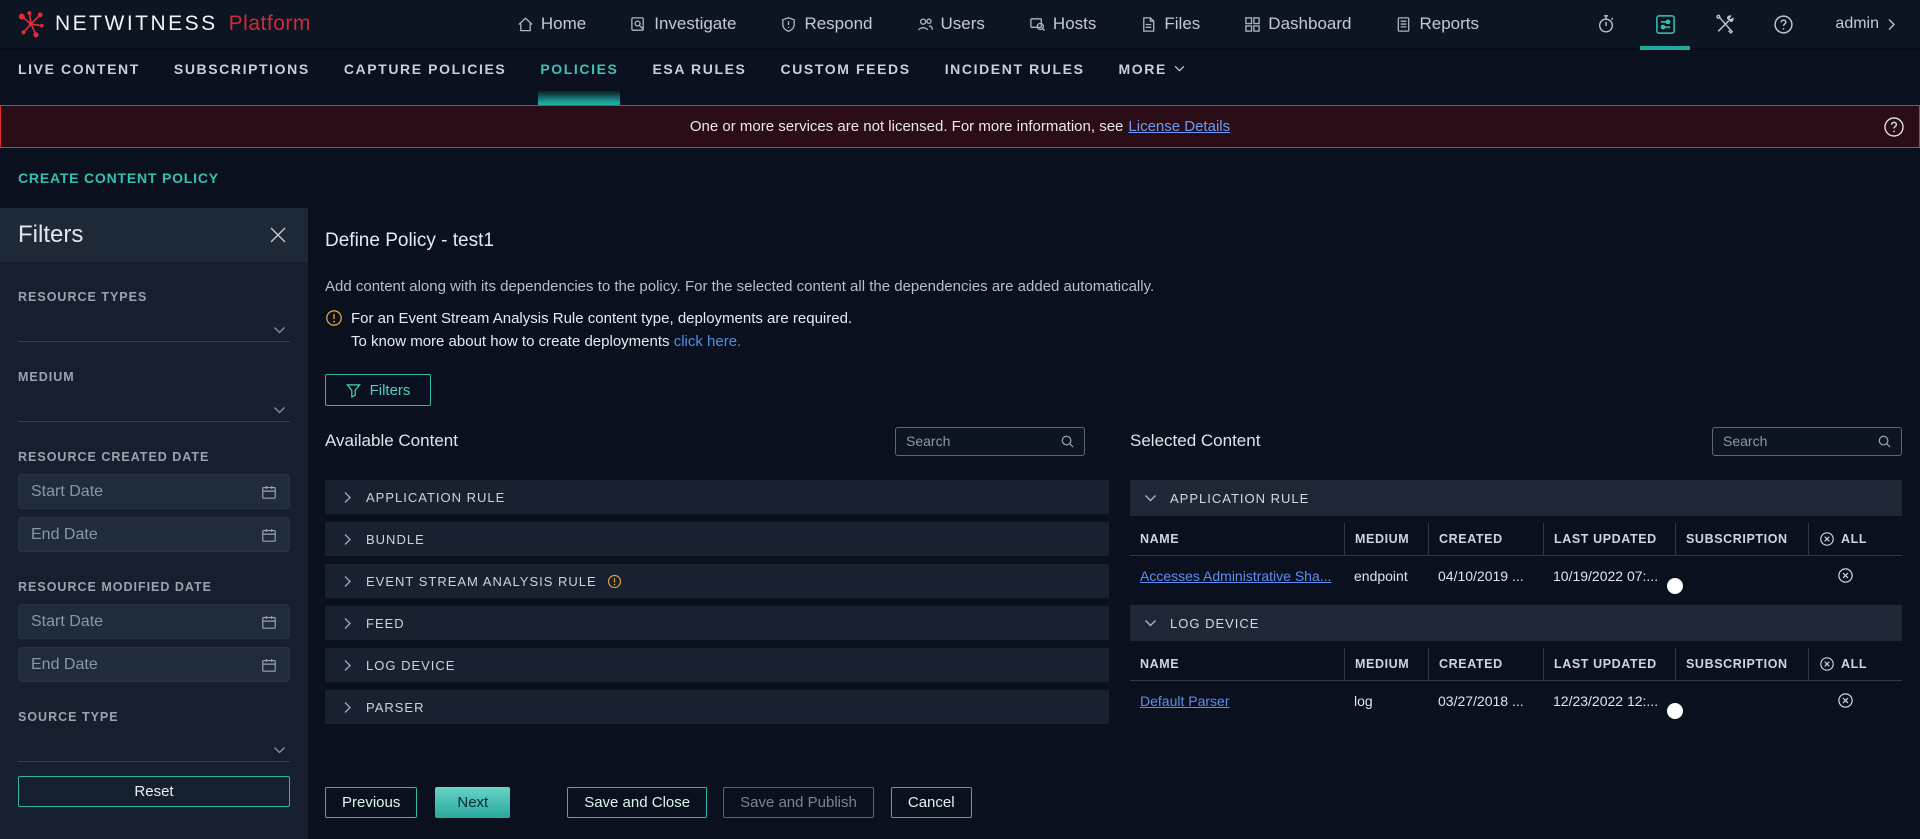 The image size is (1920, 839). I want to click on col-created: CREATED, so click(1485, 664).